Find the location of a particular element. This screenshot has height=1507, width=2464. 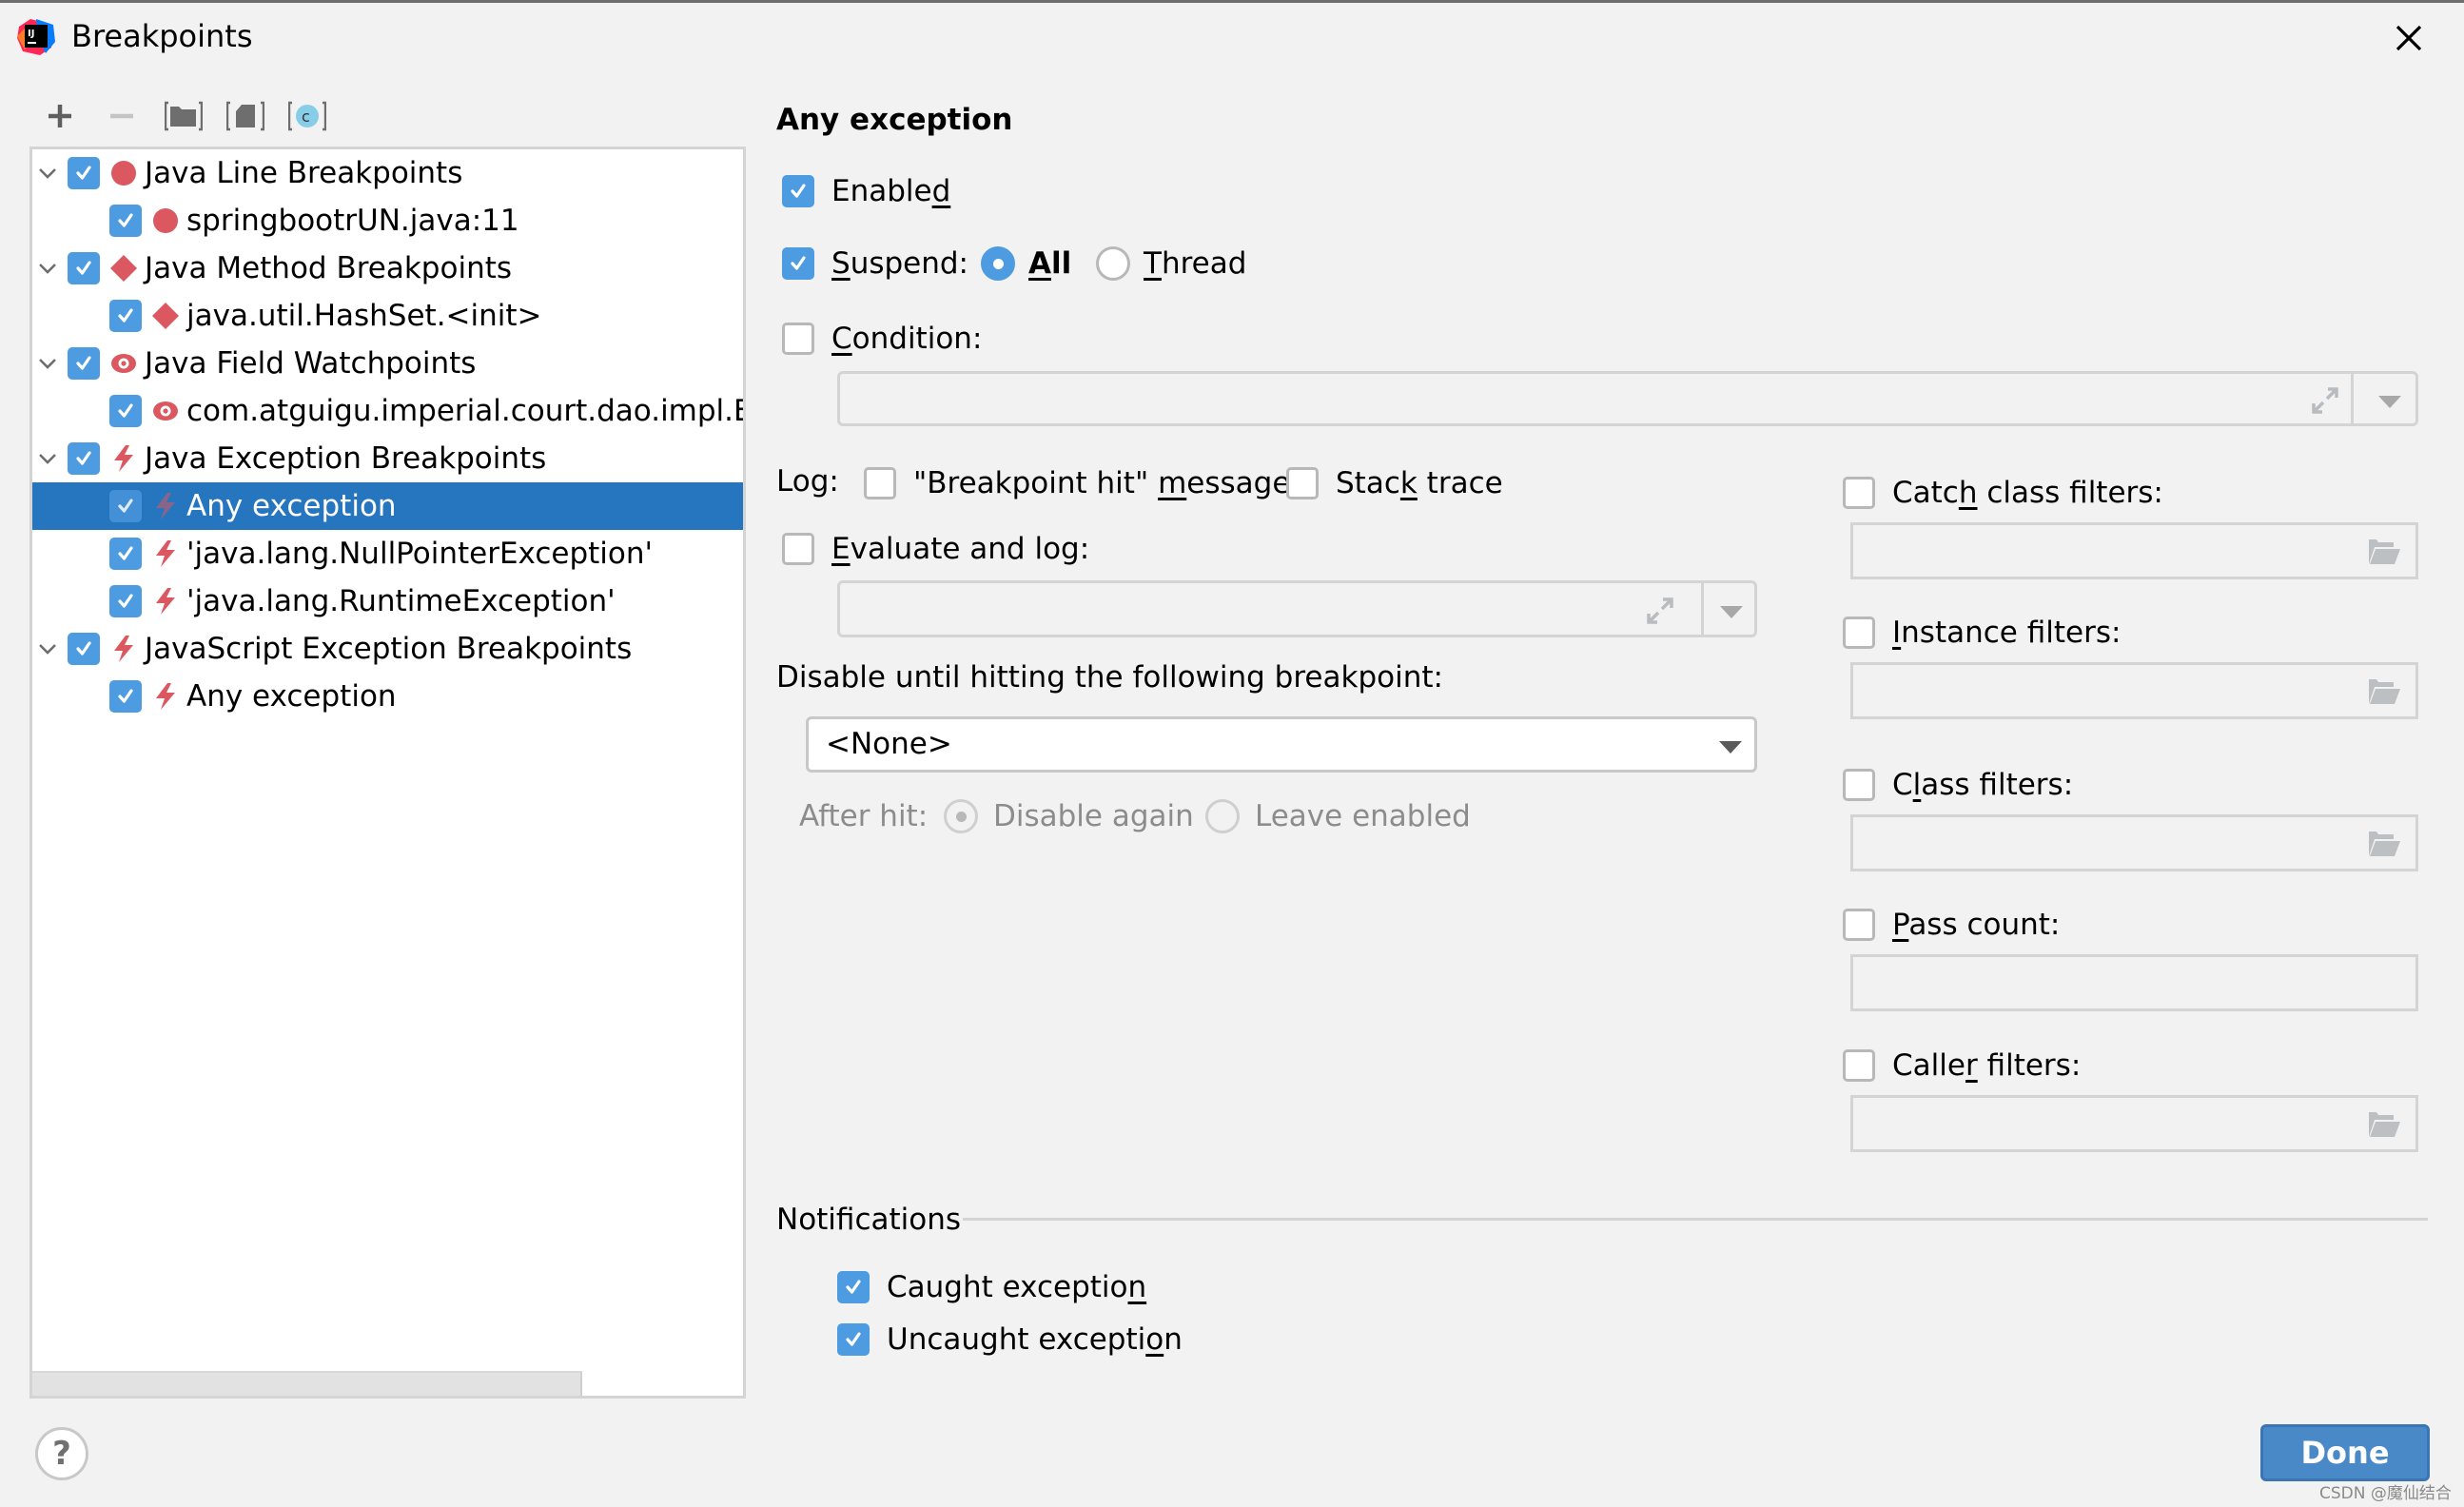

caller-filters-input is located at coordinates (2134, 1123).